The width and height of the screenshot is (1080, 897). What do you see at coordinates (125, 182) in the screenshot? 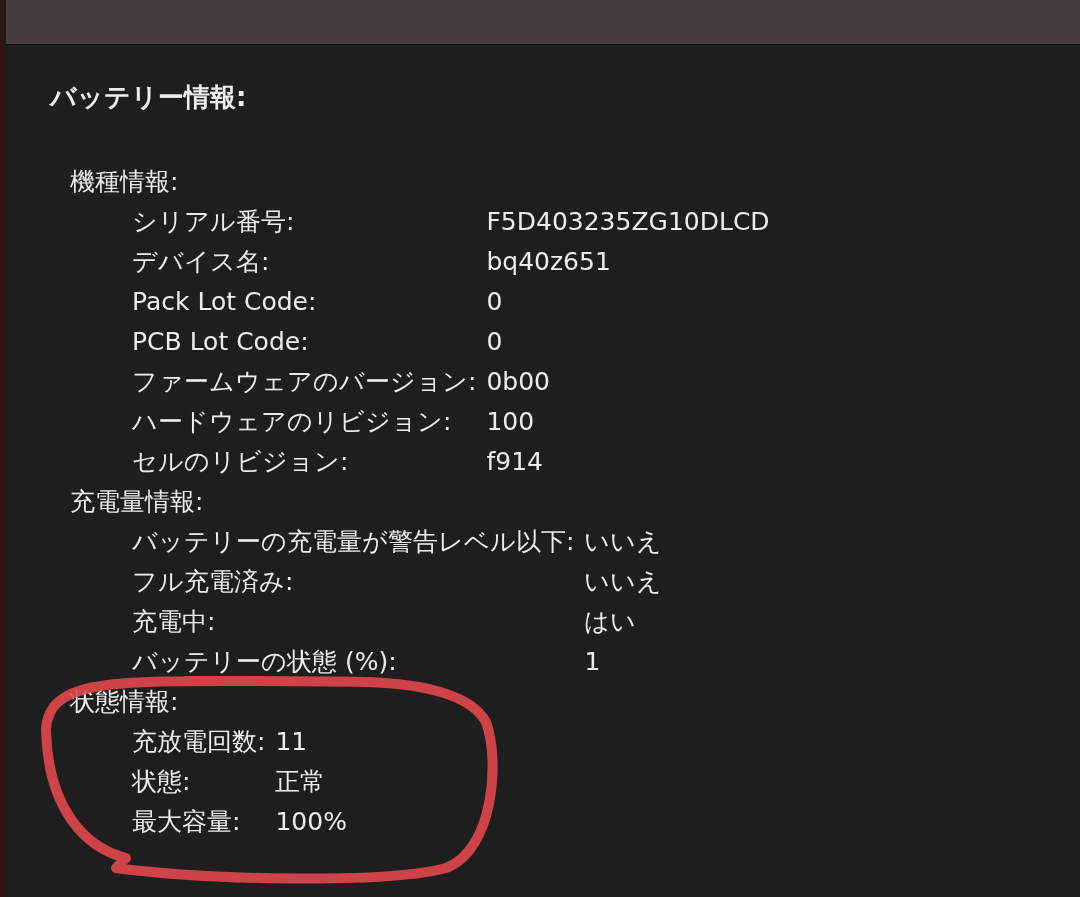
I see `group-heading: 機種情報:` at bounding box center [125, 182].